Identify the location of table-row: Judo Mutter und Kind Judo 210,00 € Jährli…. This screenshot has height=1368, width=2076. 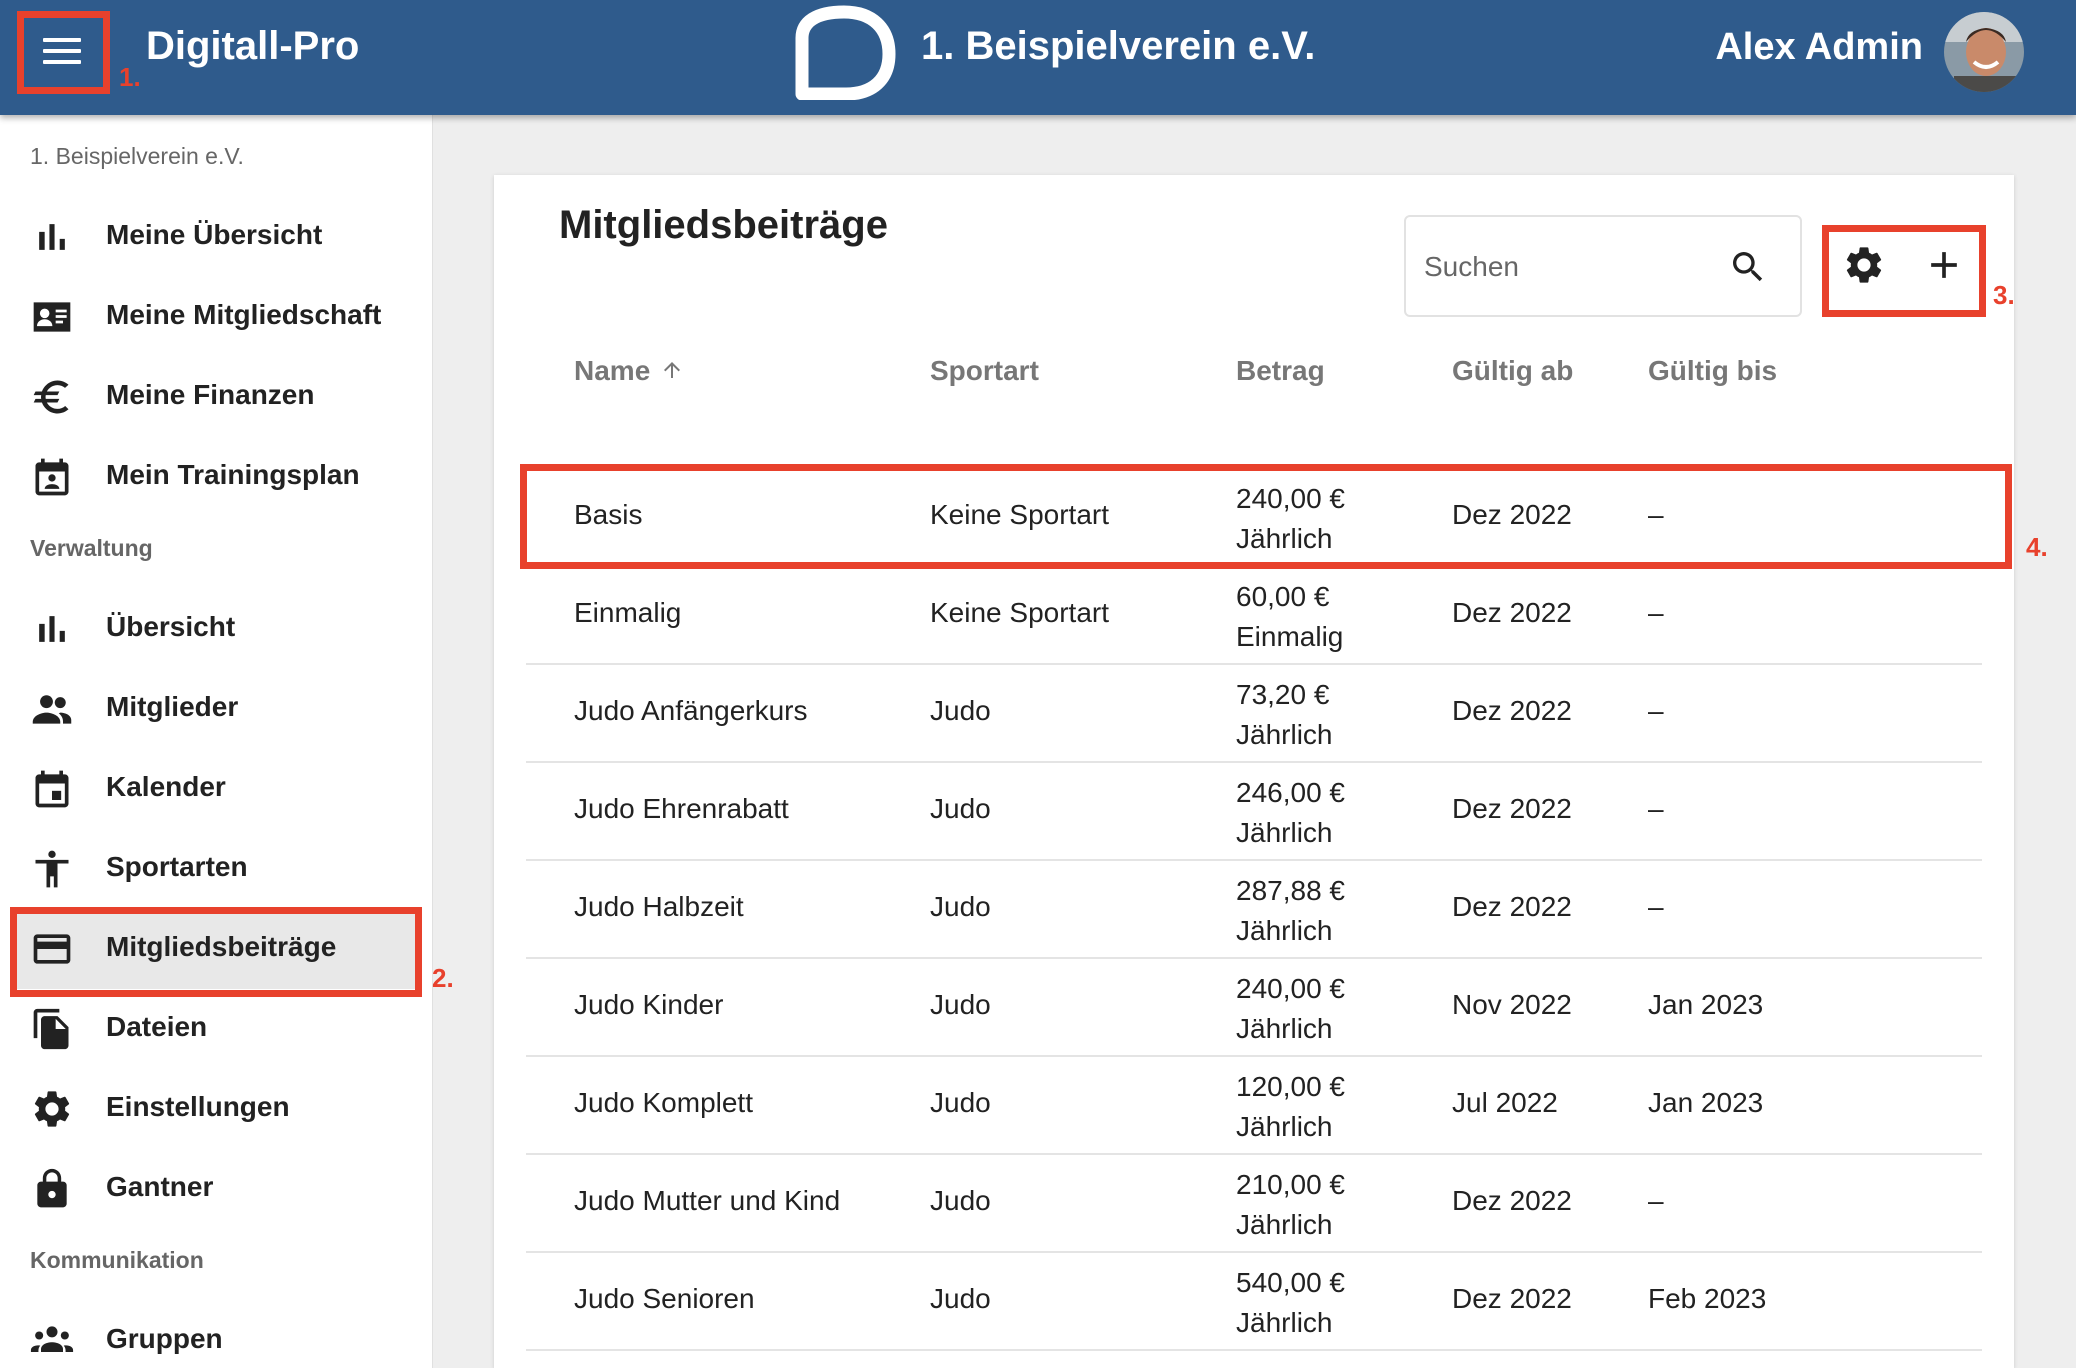
(1254, 1203).